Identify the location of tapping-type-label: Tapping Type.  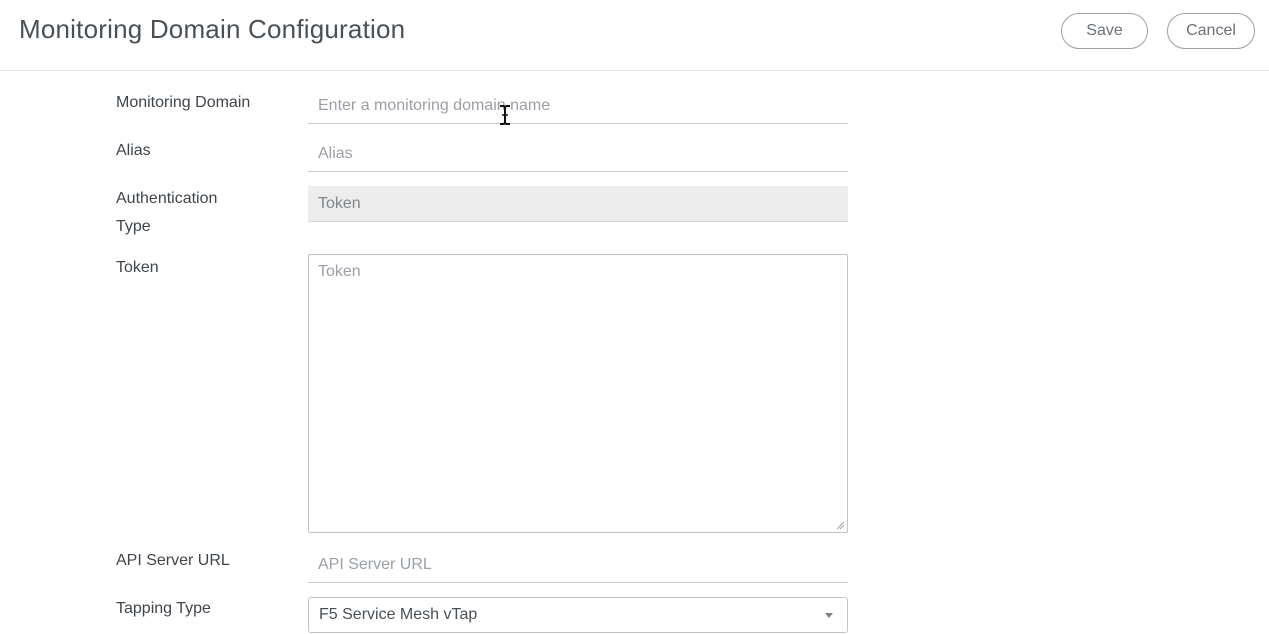
(163, 608).